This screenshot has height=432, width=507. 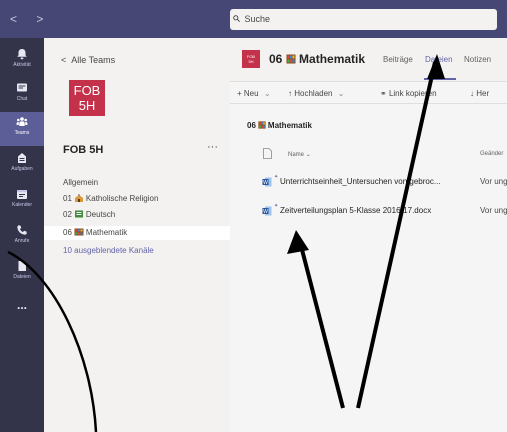 I want to click on copy-link-label: Link kopieren, so click(x=412, y=93).